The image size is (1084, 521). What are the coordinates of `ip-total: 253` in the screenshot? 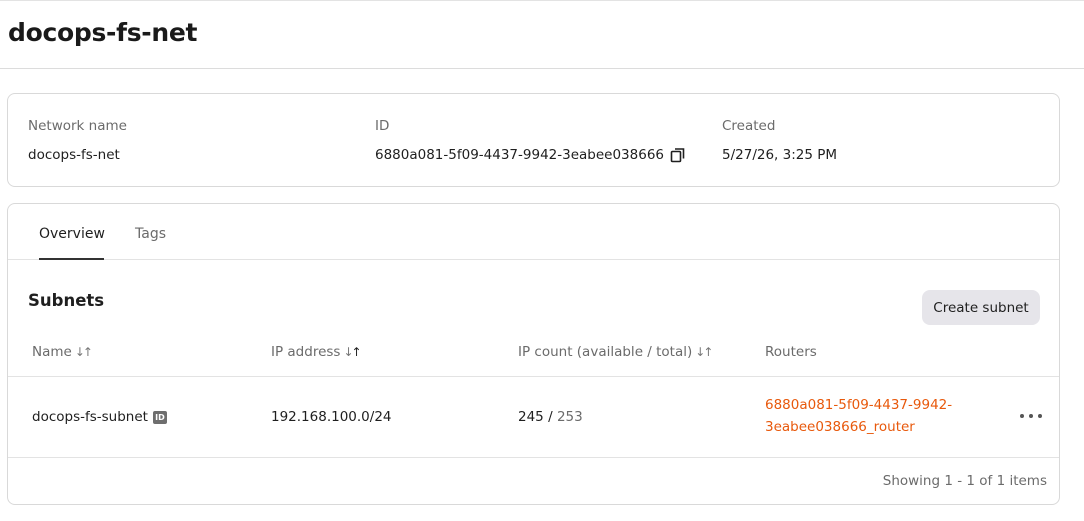 It's located at (569, 417).